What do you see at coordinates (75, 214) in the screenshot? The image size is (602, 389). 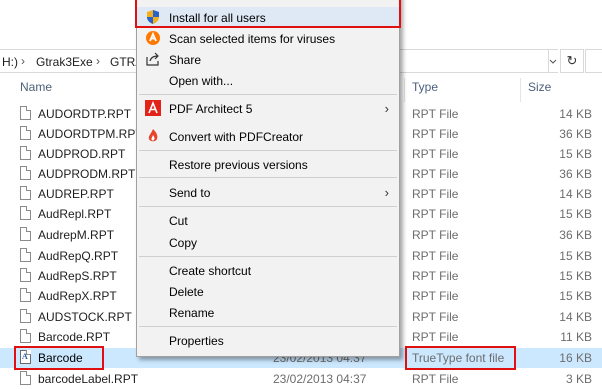 I see `file-name: AudRepl.RPT` at bounding box center [75, 214].